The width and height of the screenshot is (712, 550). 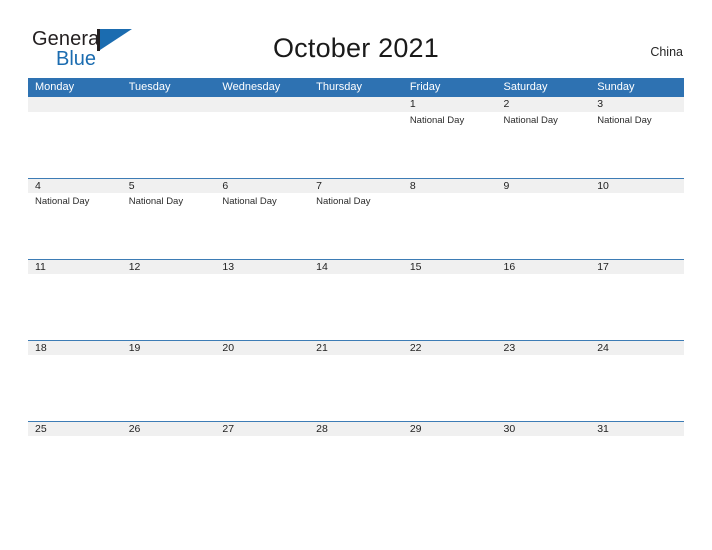 I want to click on weekday-header-monday: Monday, so click(x=55, y=87).